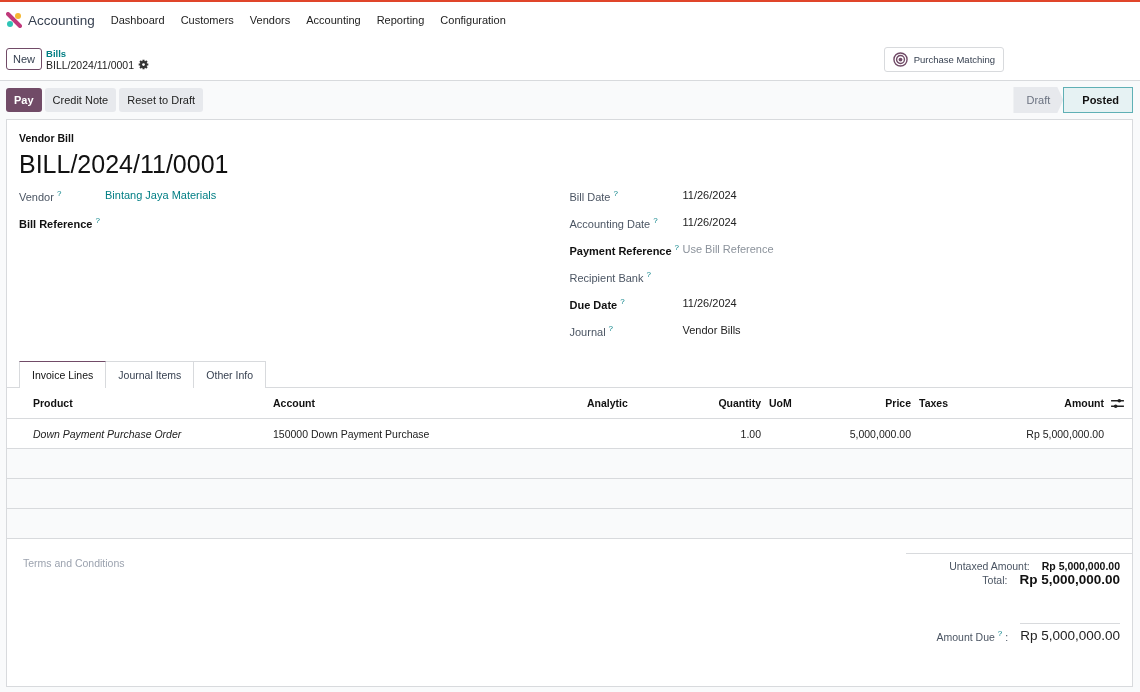  Describe the element at coordinates (53, 403) in the screenshot. I see `column-header: Product` at that location.